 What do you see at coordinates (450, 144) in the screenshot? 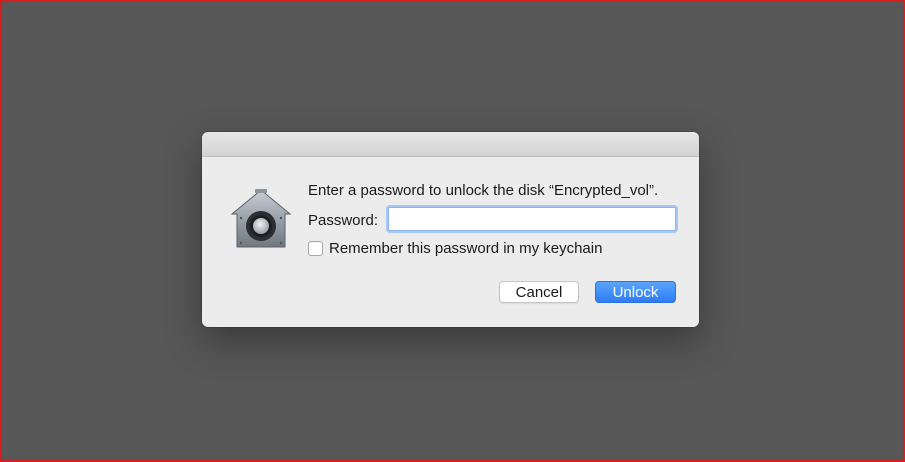
I see `dialog-titlebar` at bounding box center [450, 144].